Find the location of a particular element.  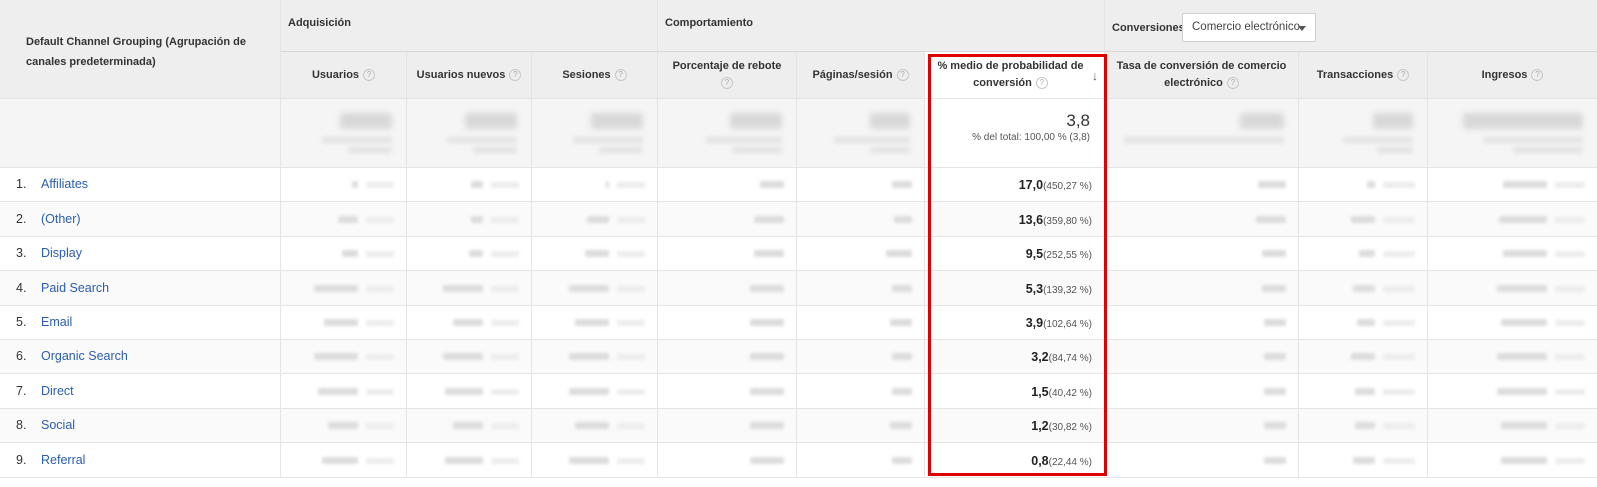

channel-link: Social is located at coordinates (58, 425).